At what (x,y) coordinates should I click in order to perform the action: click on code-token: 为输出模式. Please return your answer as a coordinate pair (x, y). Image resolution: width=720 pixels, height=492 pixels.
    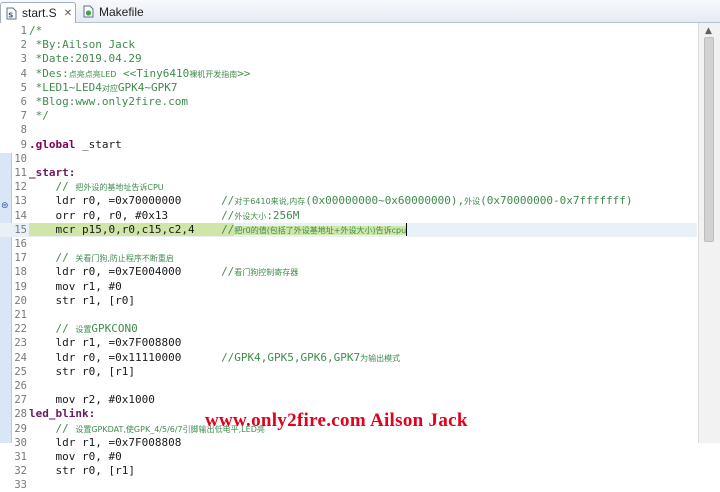
    Looking at the image, I should click on (380, 358).